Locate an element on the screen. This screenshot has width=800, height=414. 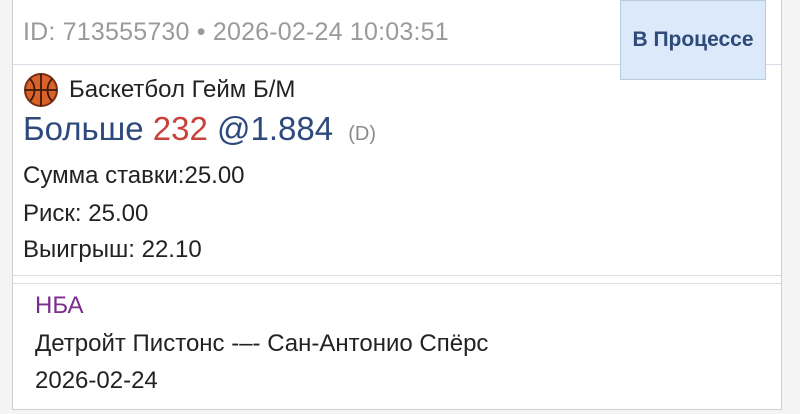
event-name: Детройт Пистонс -–- Сан-Антонио Спёрс is located at coordinates (262, 343).